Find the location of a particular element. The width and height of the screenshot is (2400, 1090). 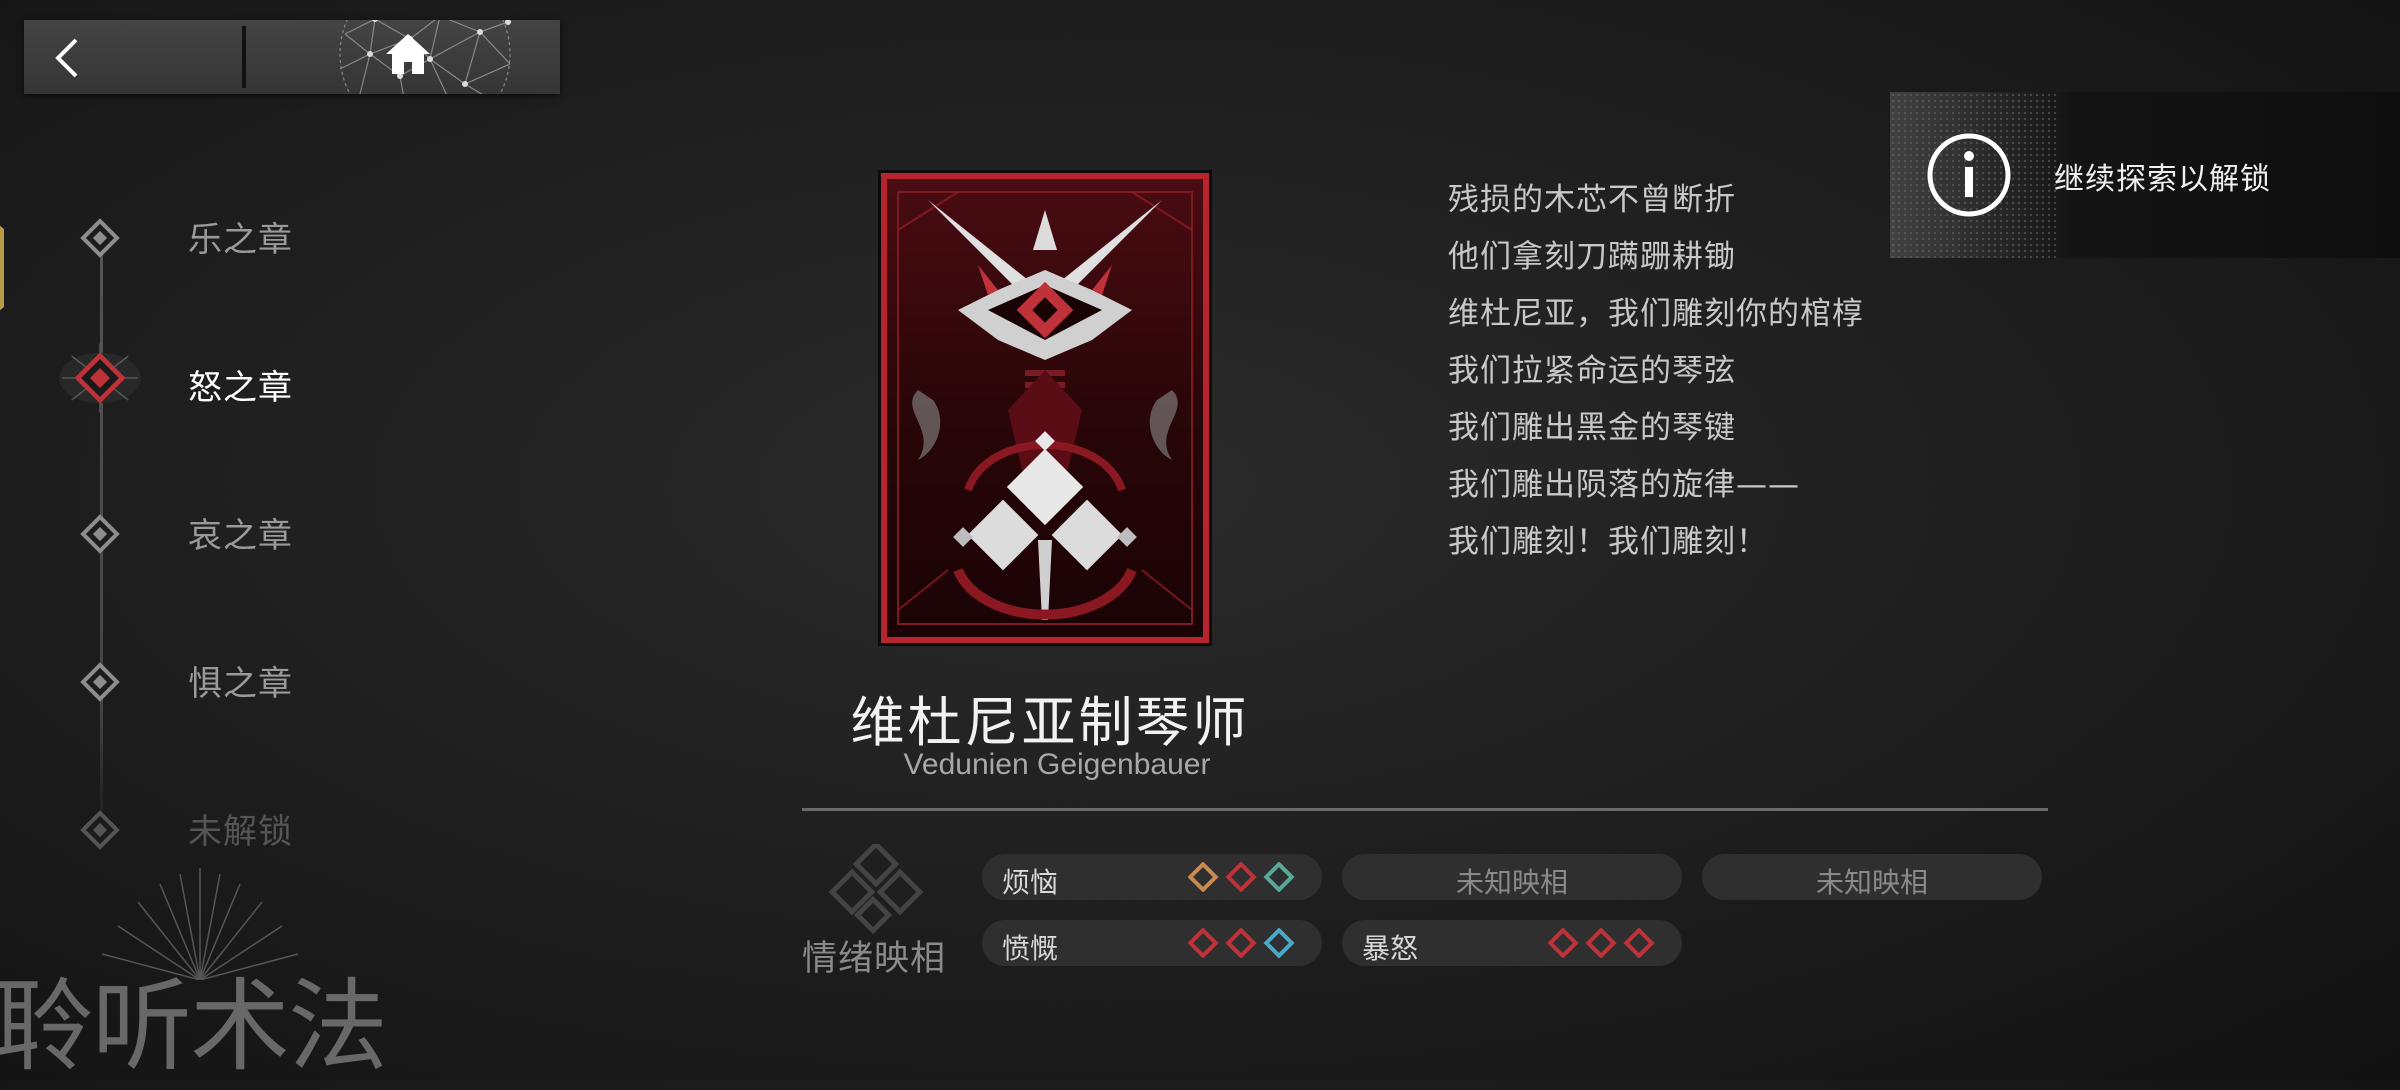

poem-line: 我们雕刻！我们雕刻！ is located at coordinates (1608, 542).